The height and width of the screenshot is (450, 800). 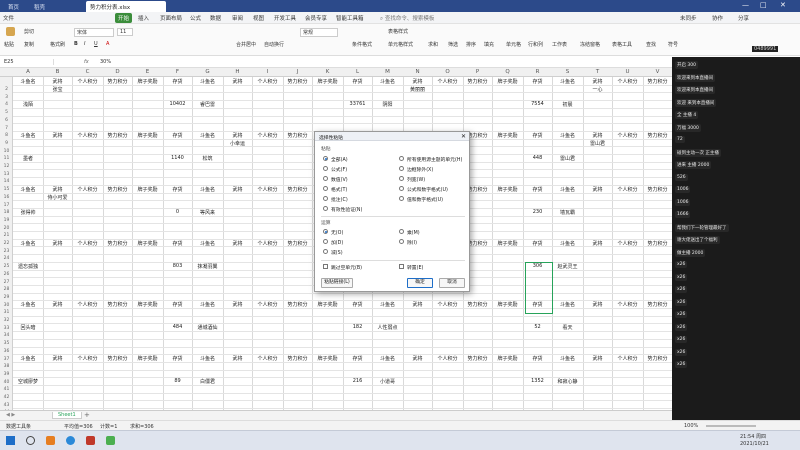 I want to click on row-header: 14, so click(x=6, y=181).